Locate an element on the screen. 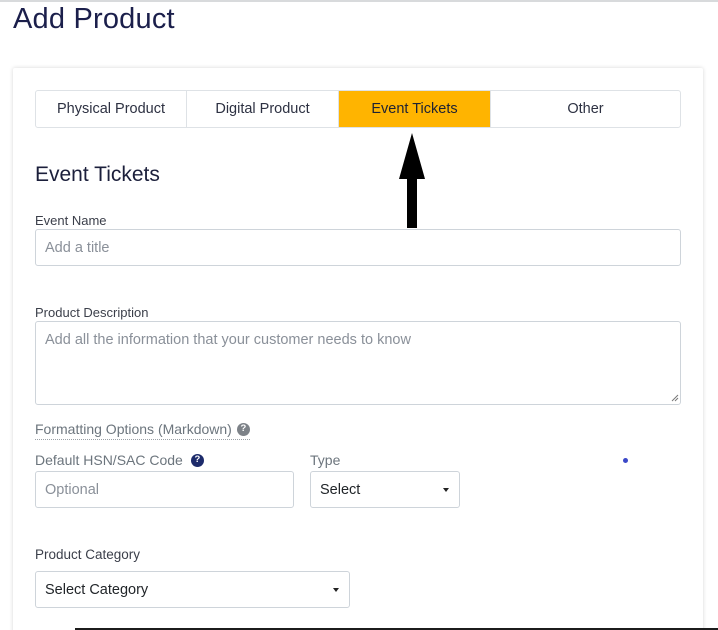 Image resolution: width=718 pixels, height=630 pixels. hsn-label: Default HSN/SAC Code is located at coordinates (109, 460).